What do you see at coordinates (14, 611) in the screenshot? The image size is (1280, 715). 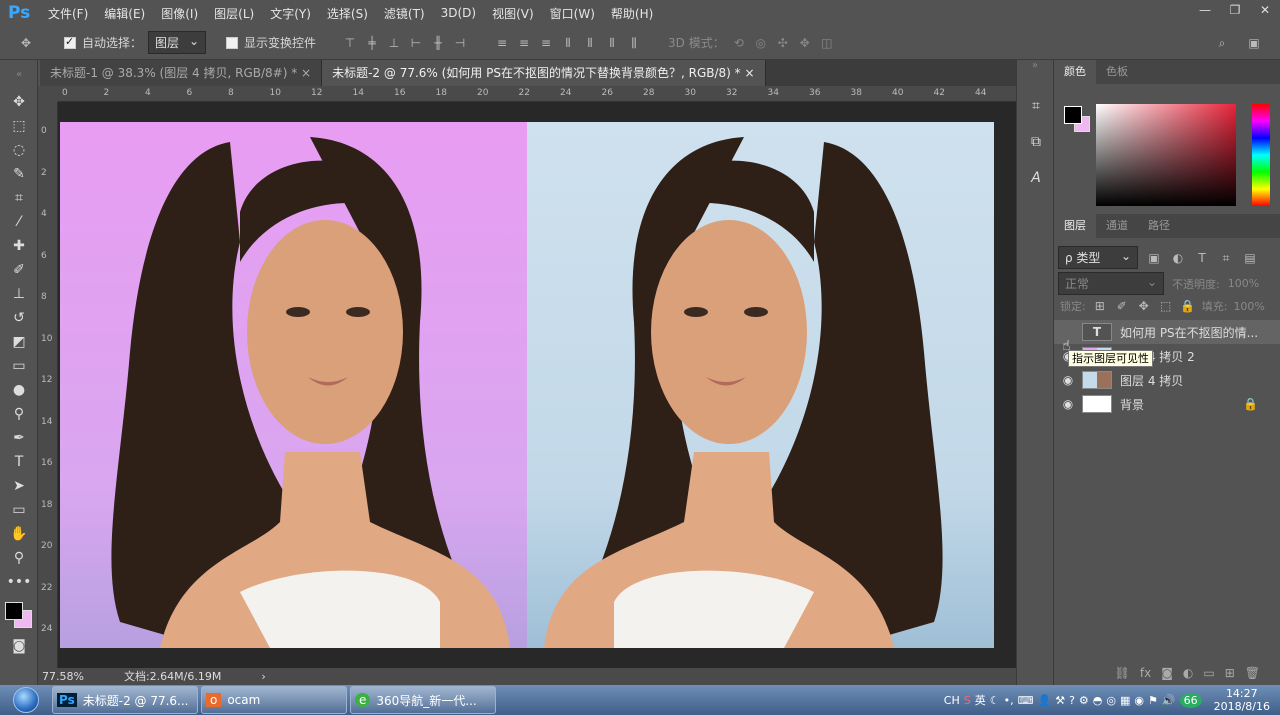 I see `foreground-color-swatch` at bounding box center [14, 611].